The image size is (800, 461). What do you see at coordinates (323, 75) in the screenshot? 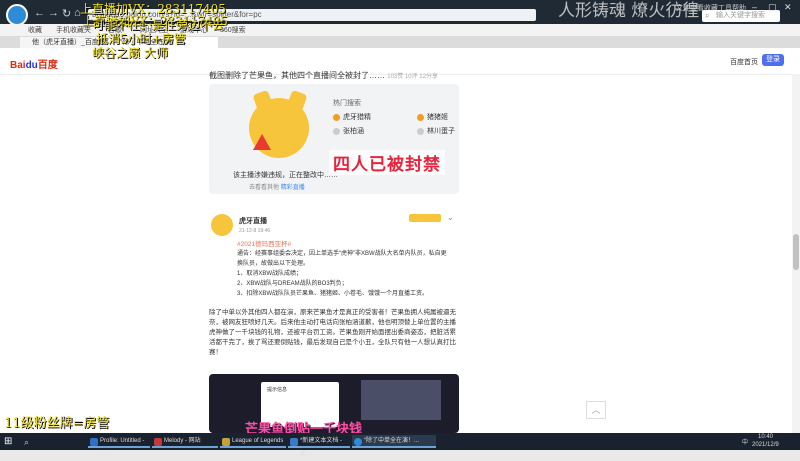
I see `previous-heading: 截图删除了芒果鱼，其他四个直播间全被封了…… 103赞 10评 12分享` at bounding box center [323, 75].